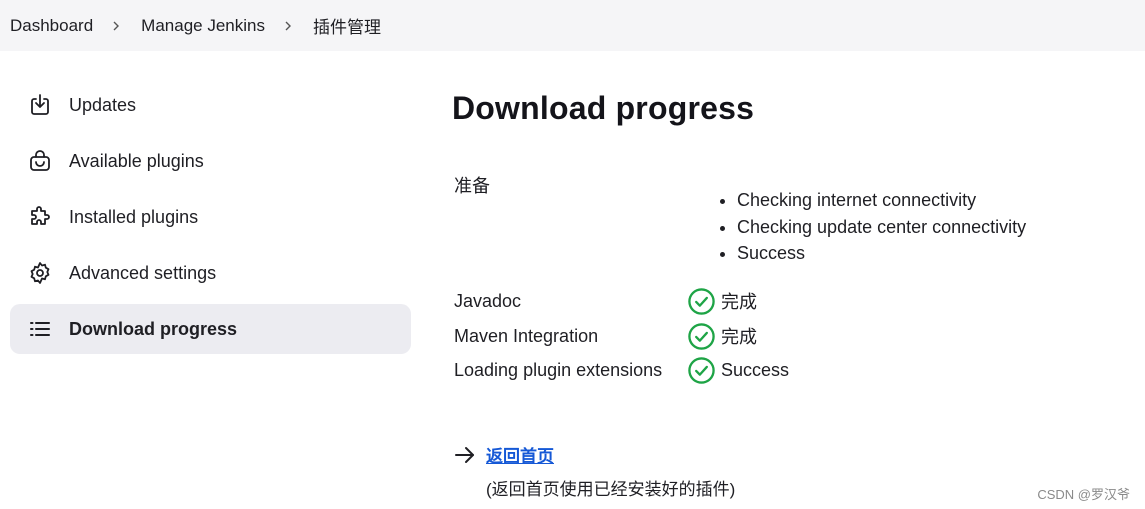 This screenshot has height=509, width=1145. Describe the element at coordinates (203, 26) in the screenshot. I see `breadcrumb-manage-jenkins: Manage Jenkins` at that location.